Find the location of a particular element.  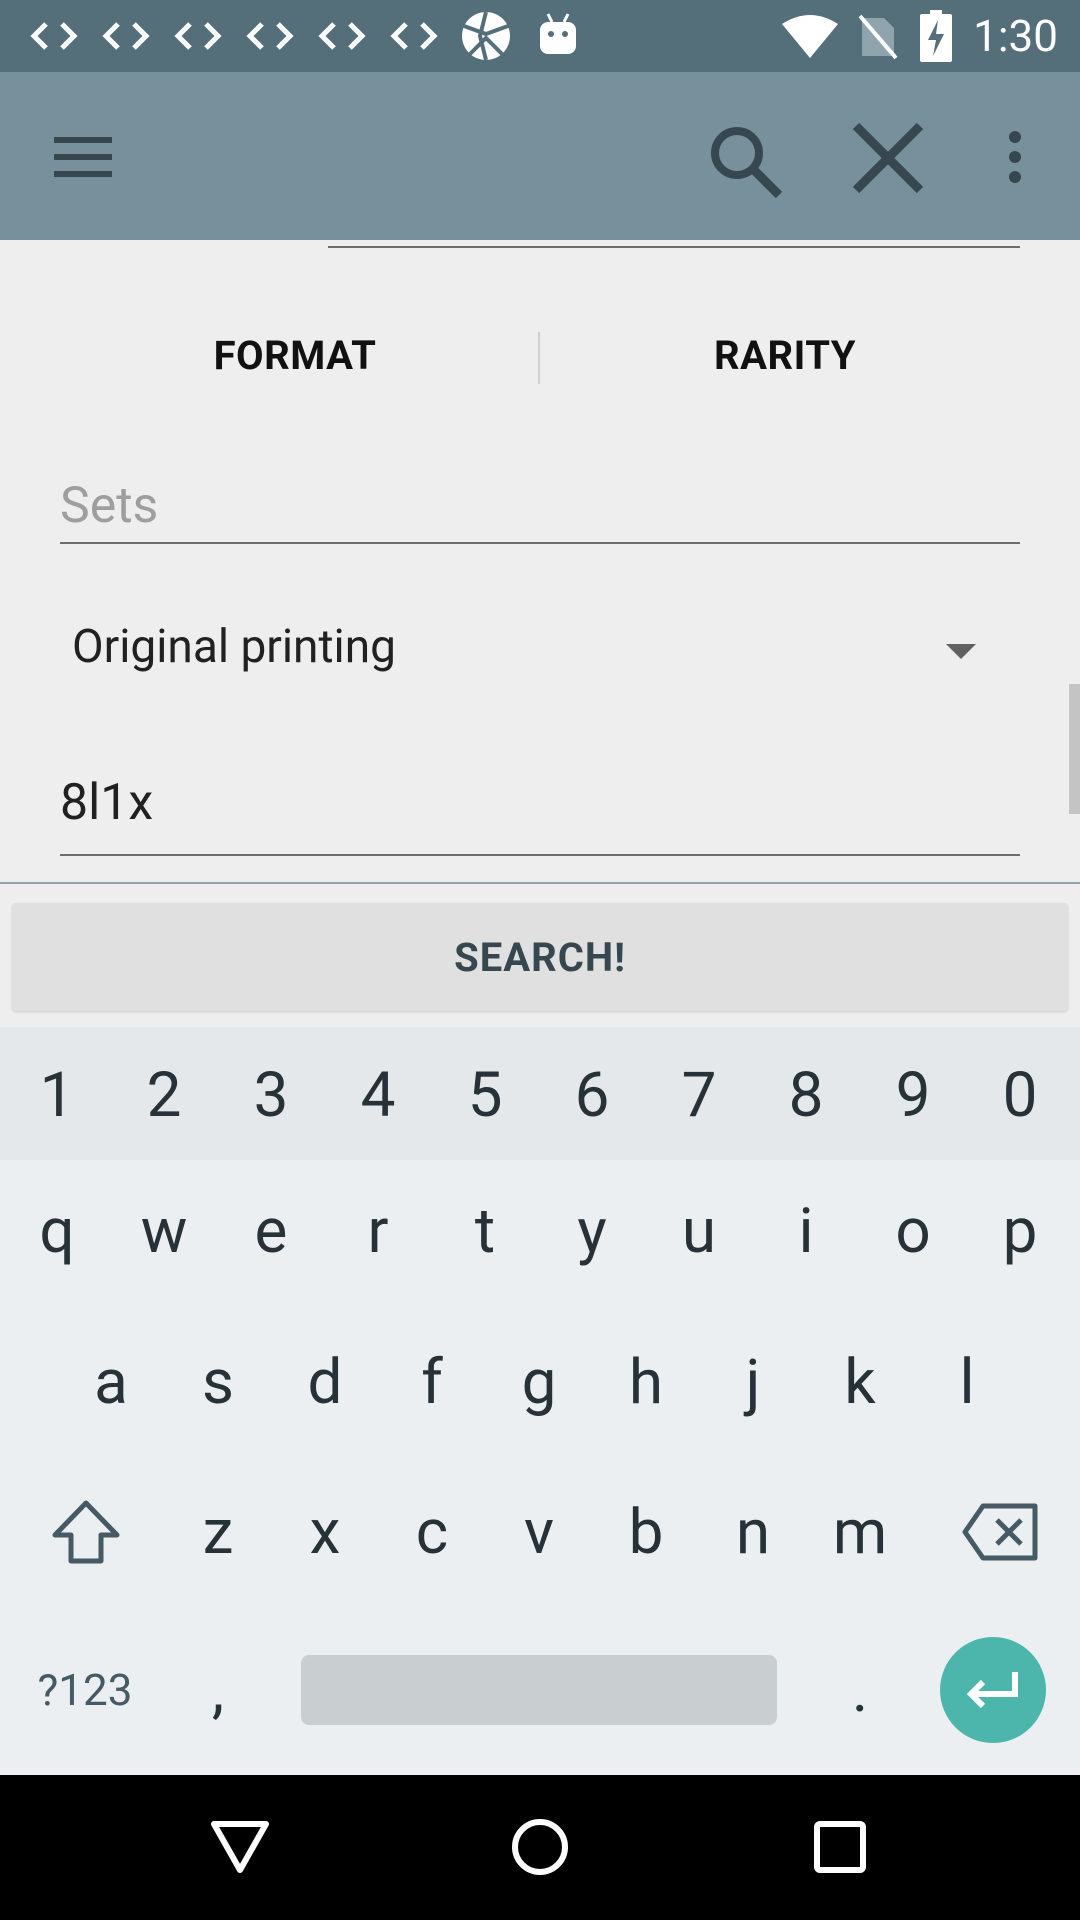

key-6: 6 is located at coordinates (592, 1095).